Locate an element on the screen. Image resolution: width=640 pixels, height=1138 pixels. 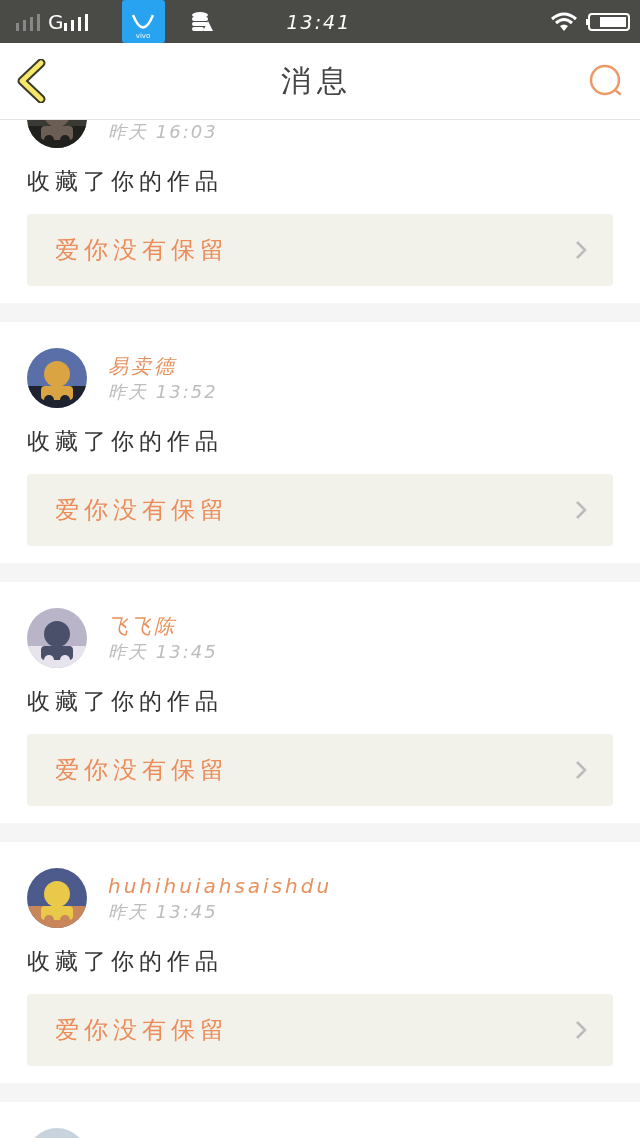
user-name: 飞飞陈 is located at coordinates (163, 626).